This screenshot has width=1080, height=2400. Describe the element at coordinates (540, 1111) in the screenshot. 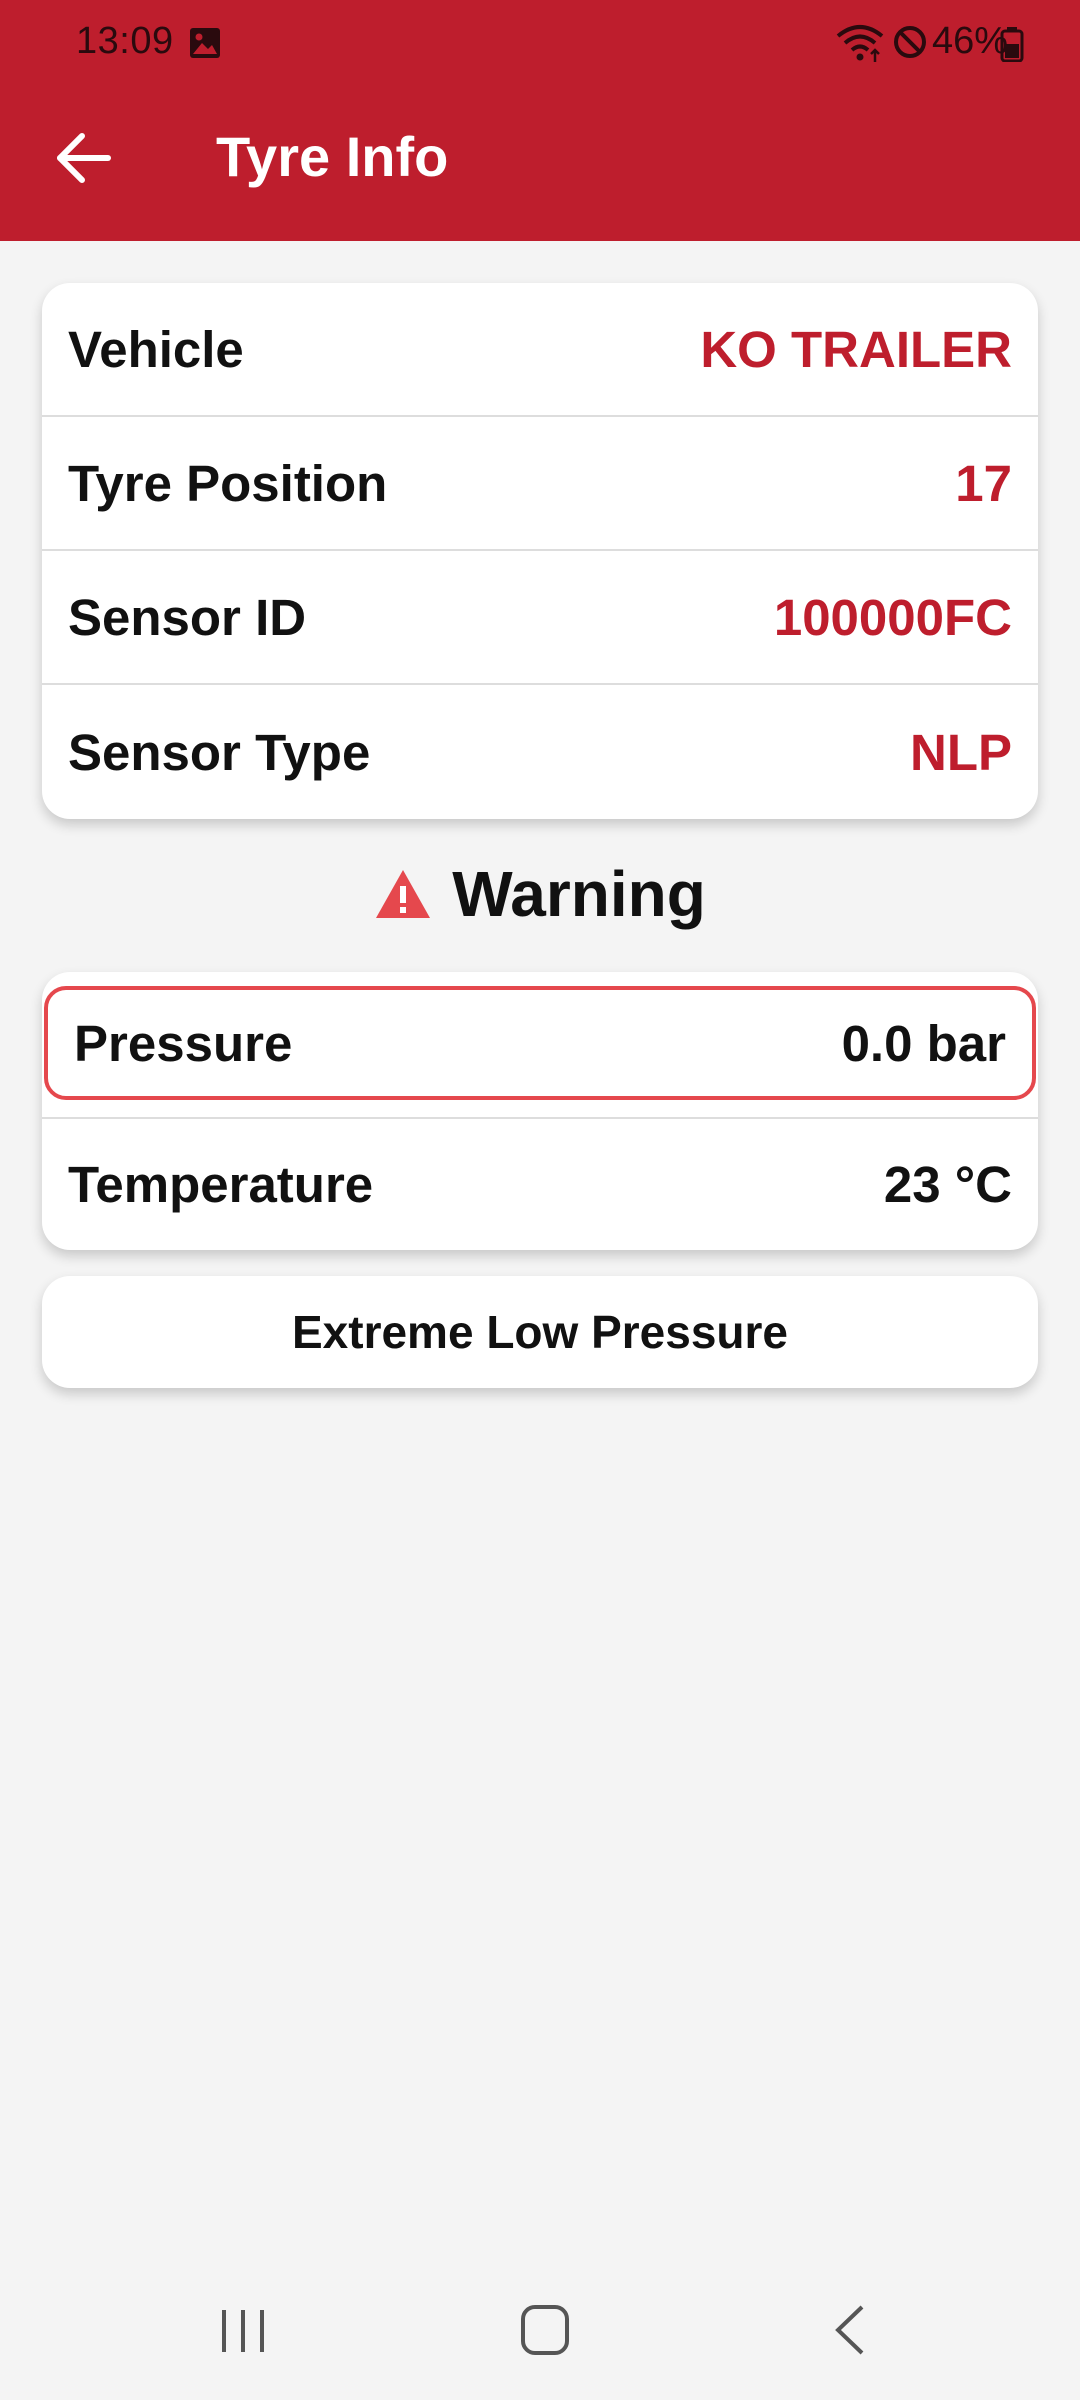

I see `readings-card: Pressure 0.0 bar Temperature 23 °C` at that location.